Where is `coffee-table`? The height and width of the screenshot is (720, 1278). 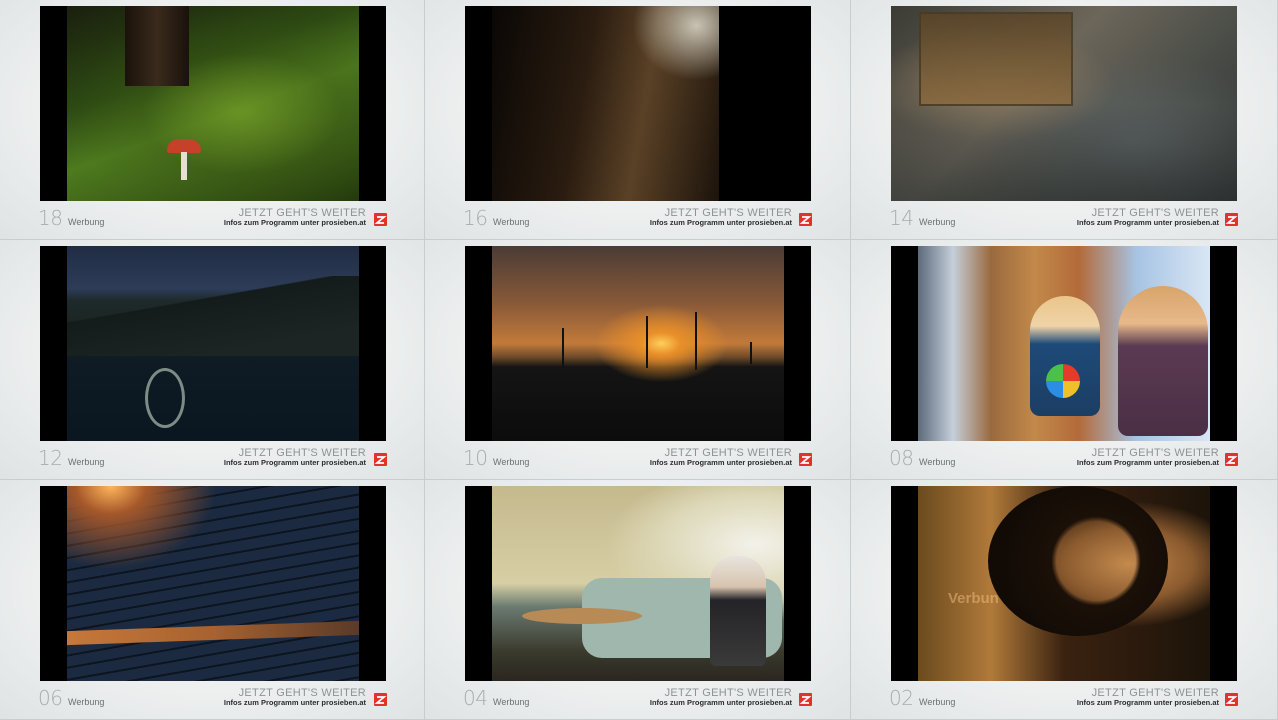
coffee-table is located at coordinates (582, 616).